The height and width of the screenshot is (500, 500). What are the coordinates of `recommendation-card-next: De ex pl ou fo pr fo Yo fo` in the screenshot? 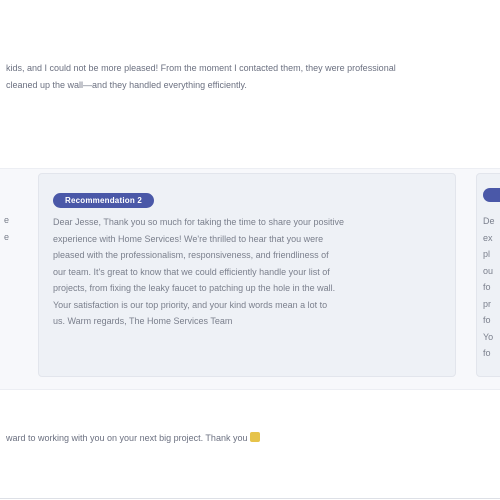 It's located at (488, 275).